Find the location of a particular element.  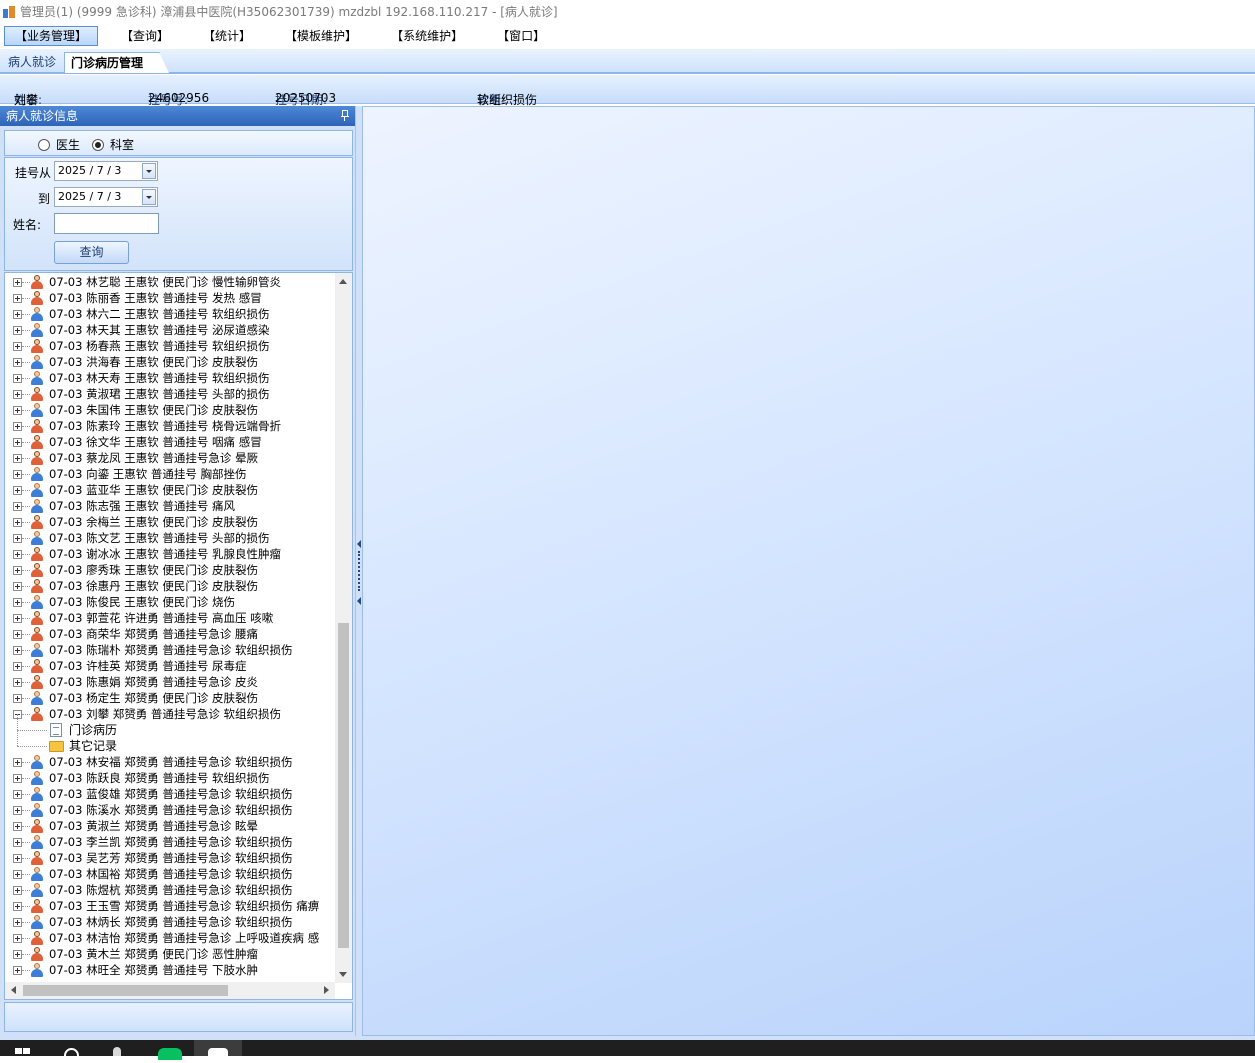

tree-row: 07-03 陈丽香 王惠钦 普通挂号 发热 感冒 is located at coordinates (170, 298).